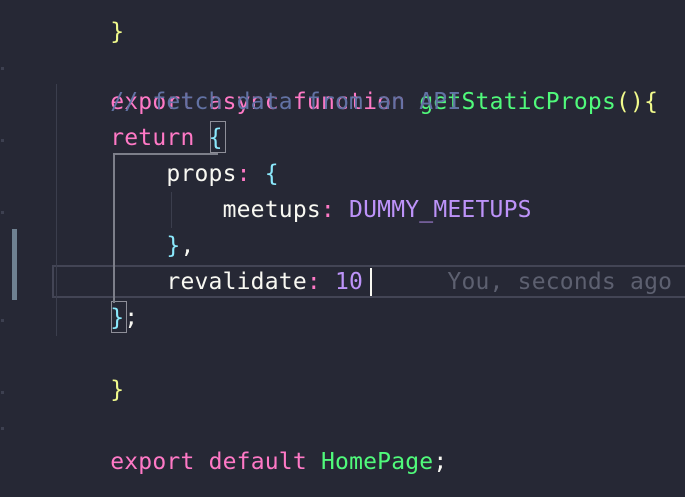  I want to click on constant-dummy-meetups: DUMMY_MEETUPS, so click(440, 210).